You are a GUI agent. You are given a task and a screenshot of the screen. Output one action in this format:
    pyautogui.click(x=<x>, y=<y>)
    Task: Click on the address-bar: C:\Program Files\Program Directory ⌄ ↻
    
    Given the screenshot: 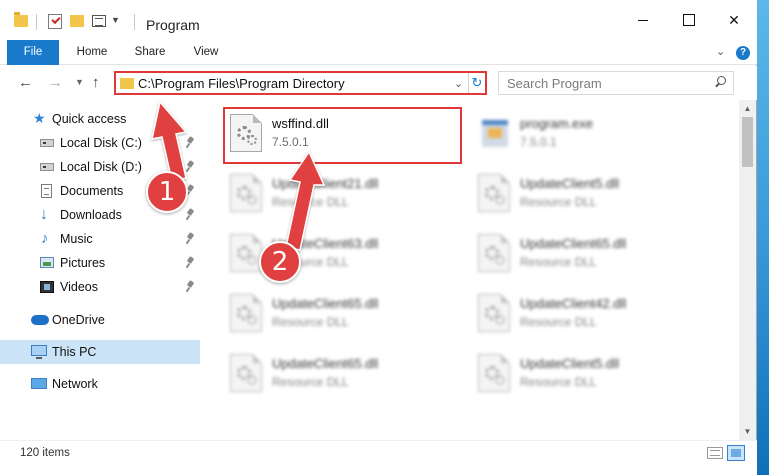 What is the action you would take?
    pyautogui.click(x=300, y=83)
    